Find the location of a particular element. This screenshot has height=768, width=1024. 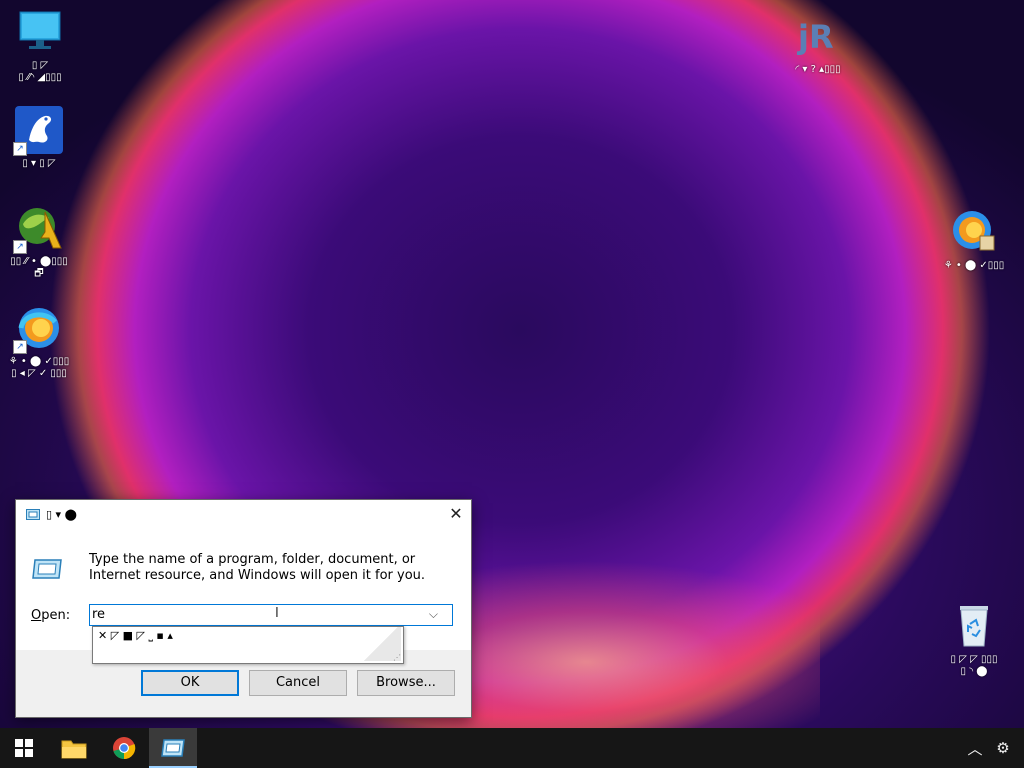

dialog-titlebar: ▯ ▾ ⬤ ✕ is located at coordinates (243, 515).